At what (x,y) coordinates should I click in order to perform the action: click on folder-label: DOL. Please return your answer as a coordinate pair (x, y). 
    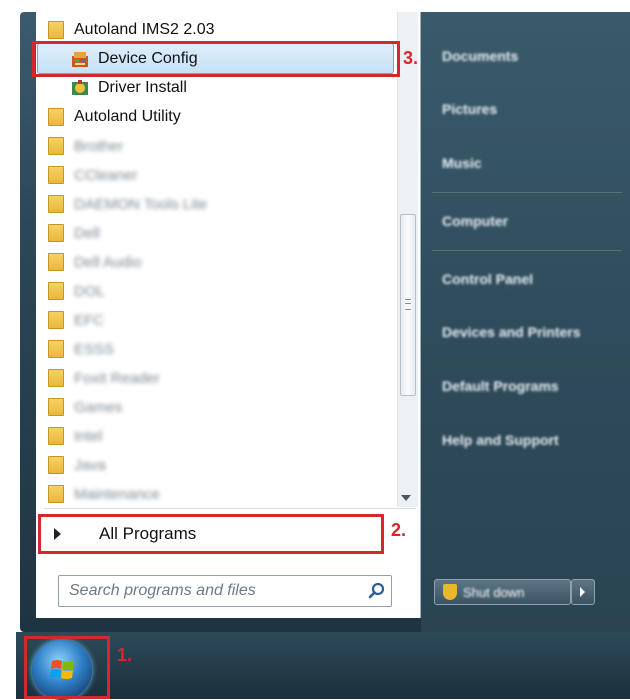
    Looking at the image, I should click on (89, 291).